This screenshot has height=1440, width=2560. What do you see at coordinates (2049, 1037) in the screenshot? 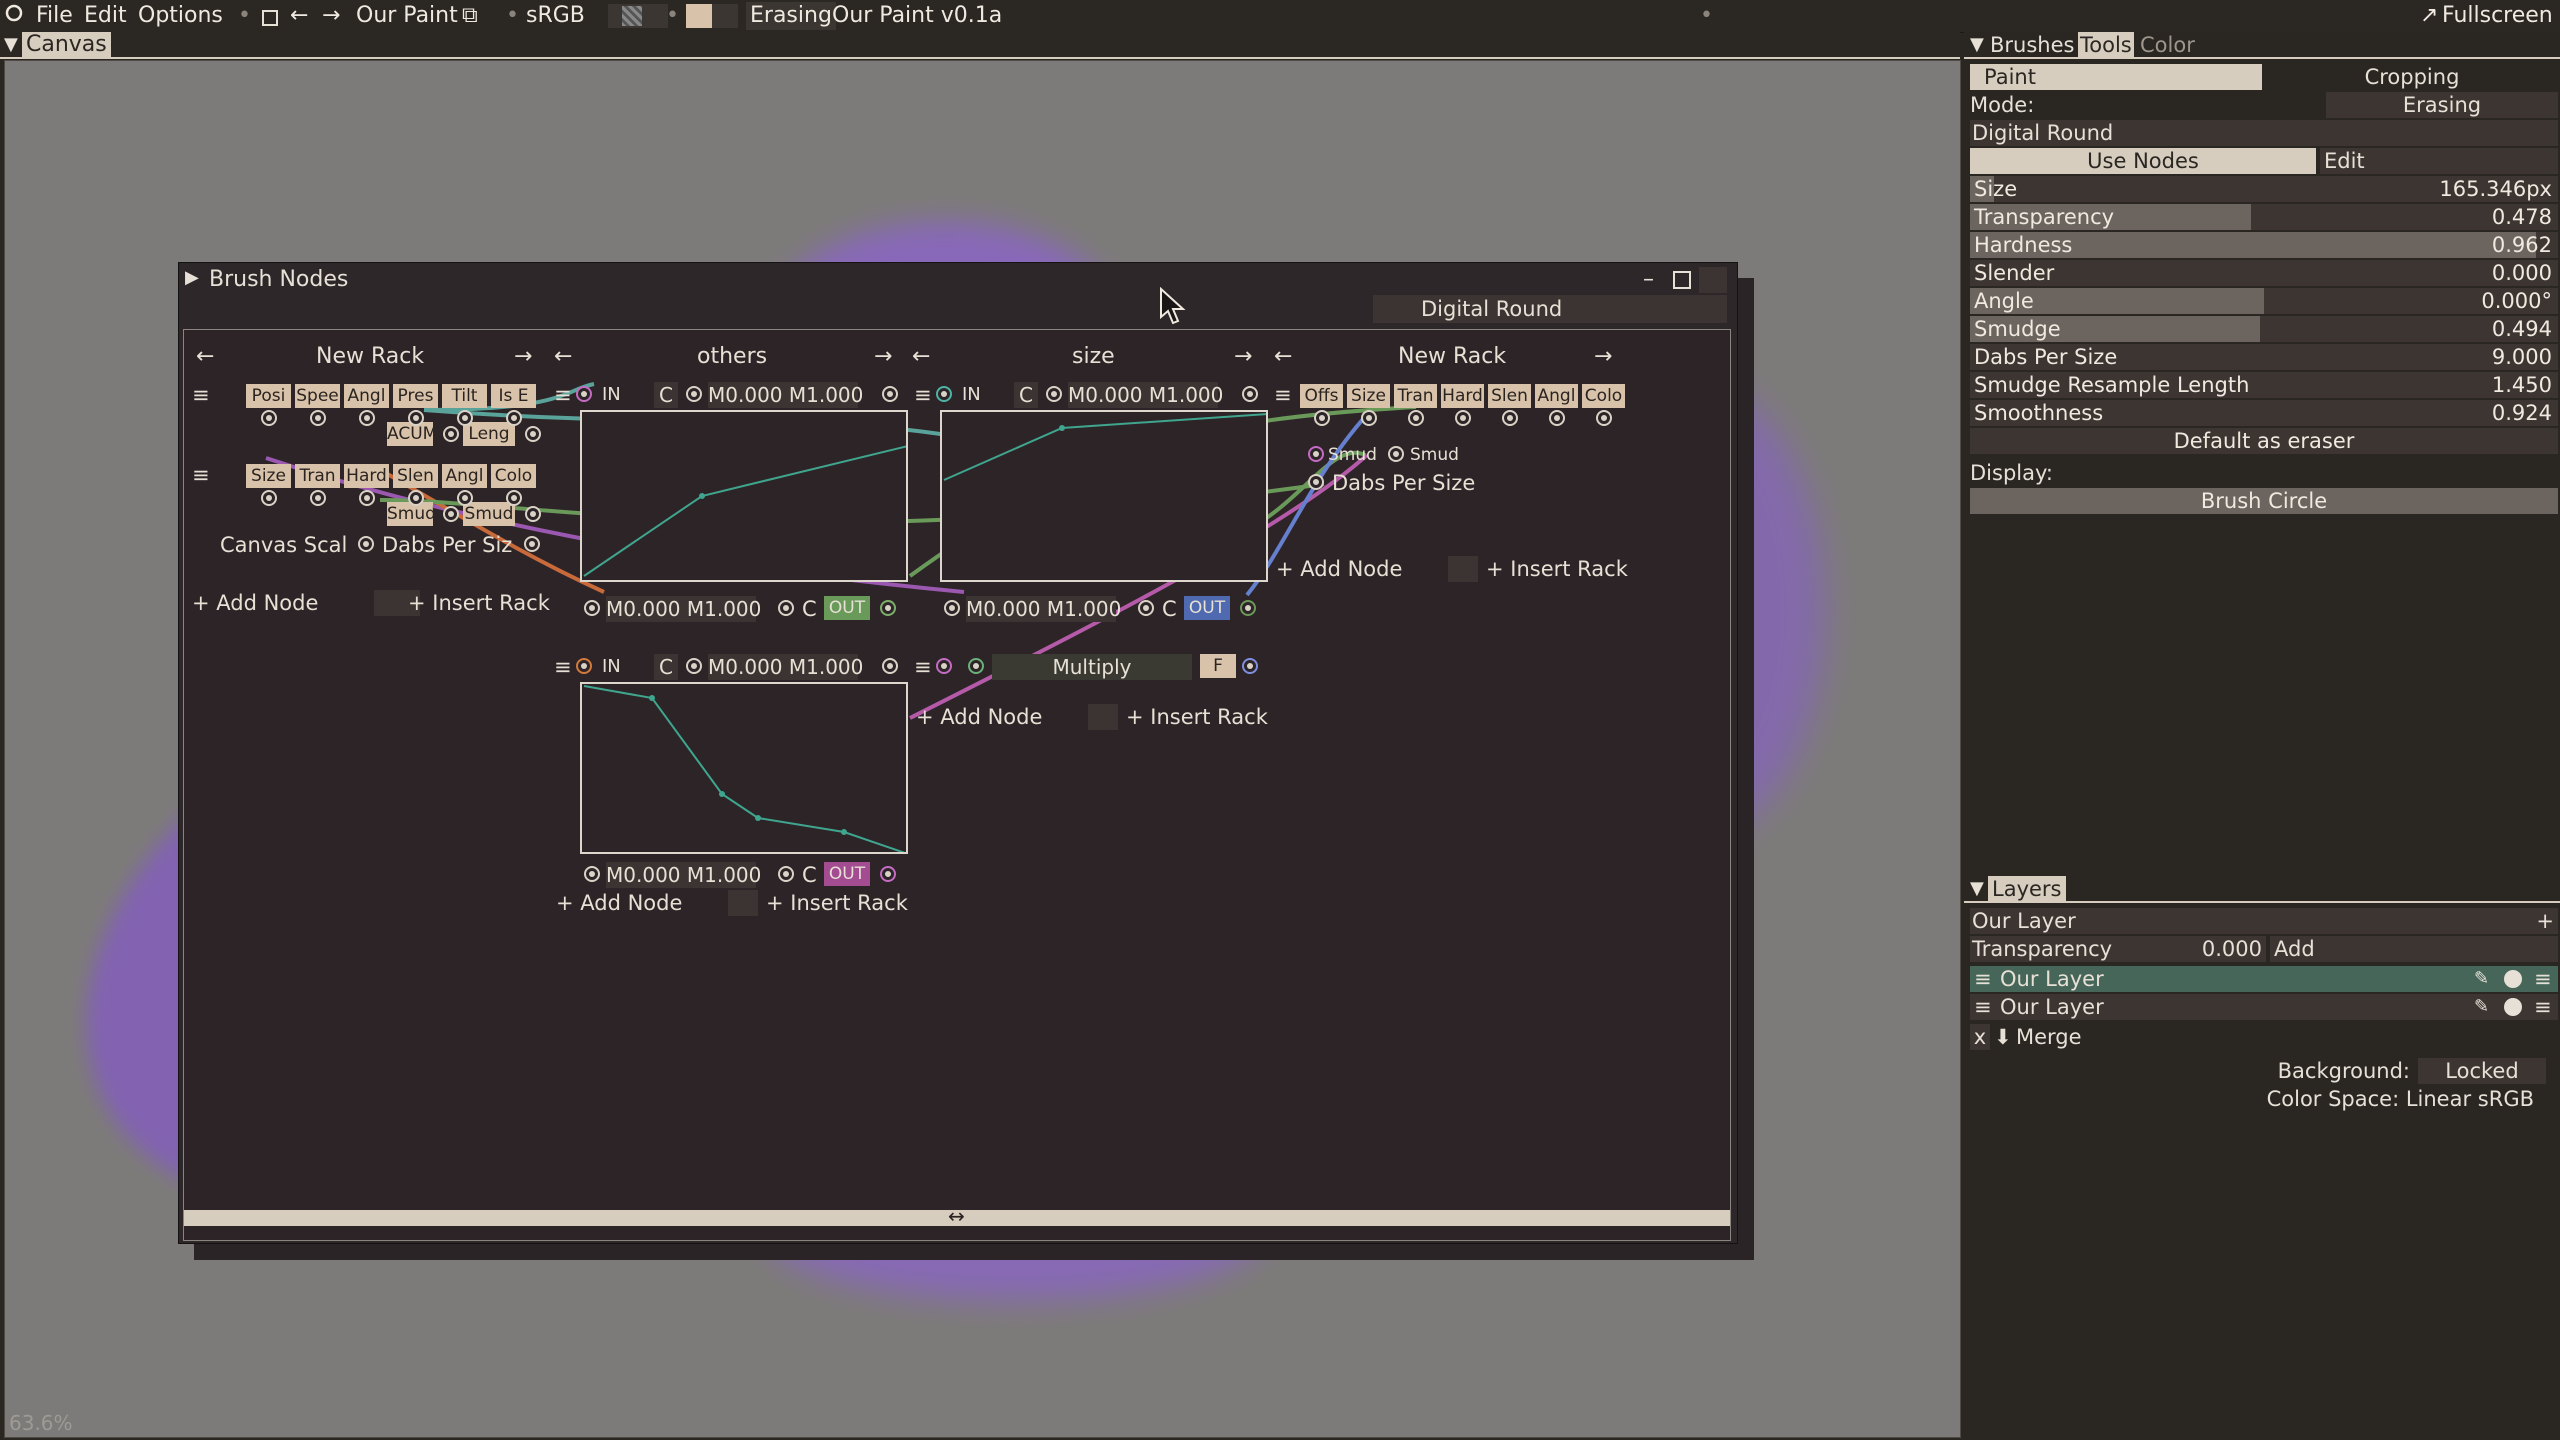
I see `merge-button: Merge` at bounding box center [2049, 1037].